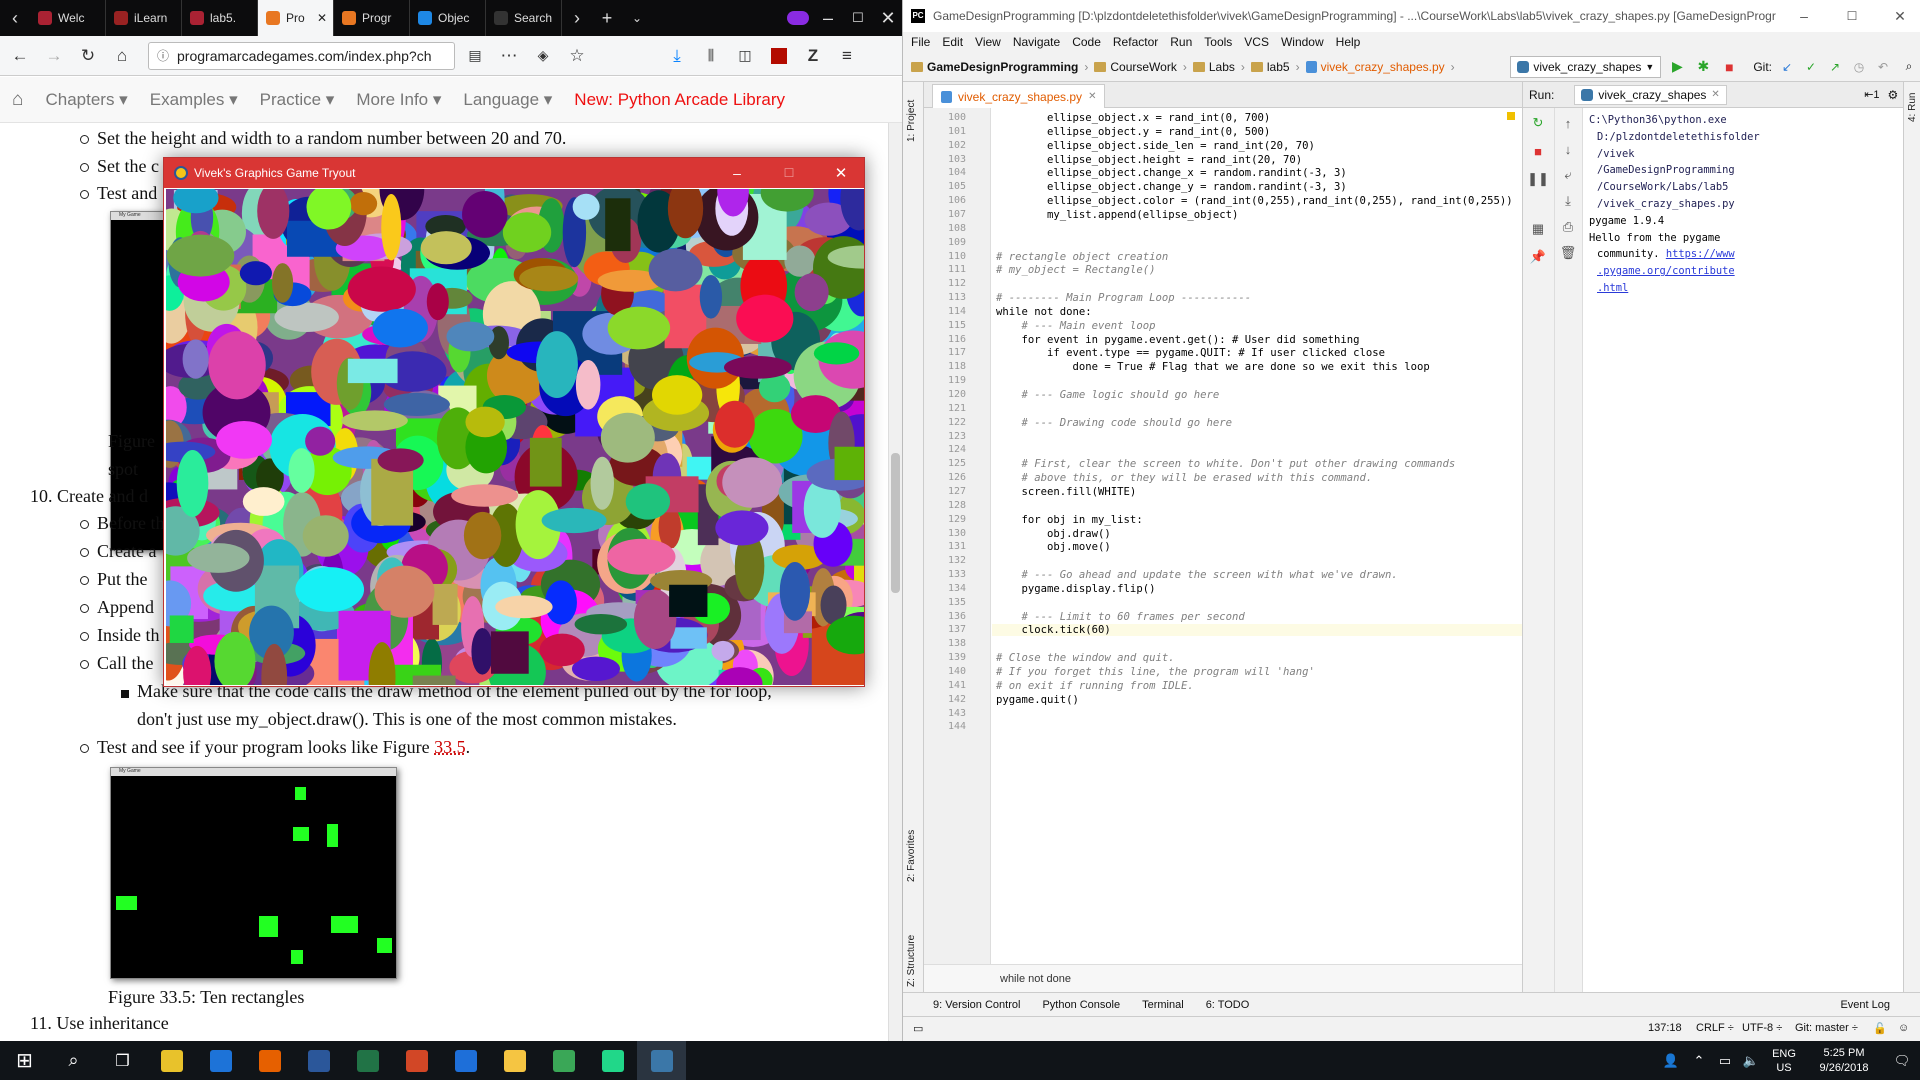 Image resolution: width=1920 pixels, height=1080 pixels. Describe the element at coordinates (1181, 42) in the screenshot. I see `menu-run: Run` at that location.